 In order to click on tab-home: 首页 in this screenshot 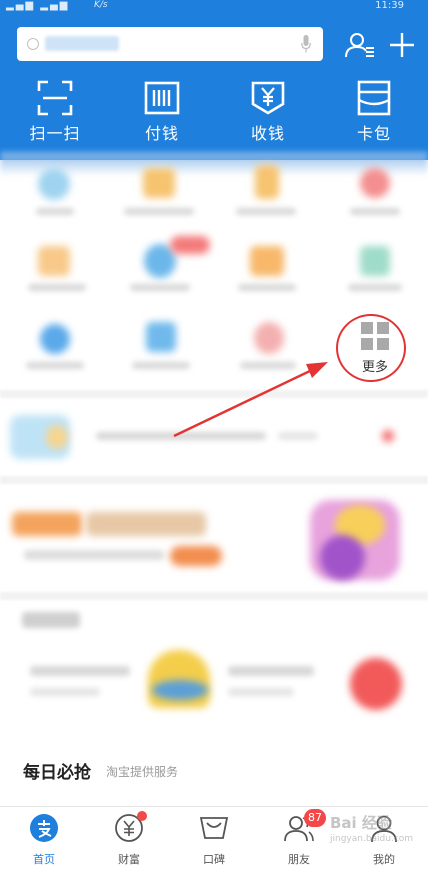, I will do `click(44, 840)`.